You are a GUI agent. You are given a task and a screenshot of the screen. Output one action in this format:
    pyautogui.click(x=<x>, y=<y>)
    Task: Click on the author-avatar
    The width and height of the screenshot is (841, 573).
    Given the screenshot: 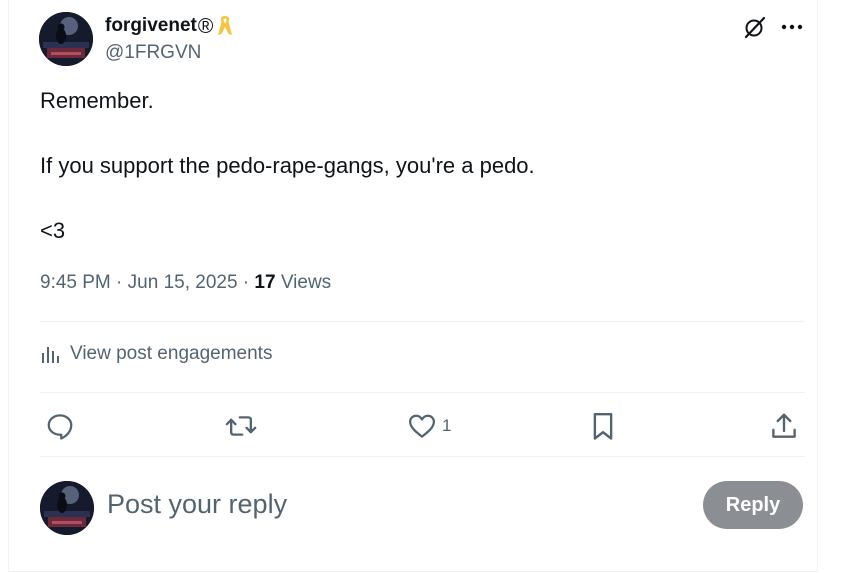 What is the action you would take?
    pyautogui.click(x=66, y=39)
    